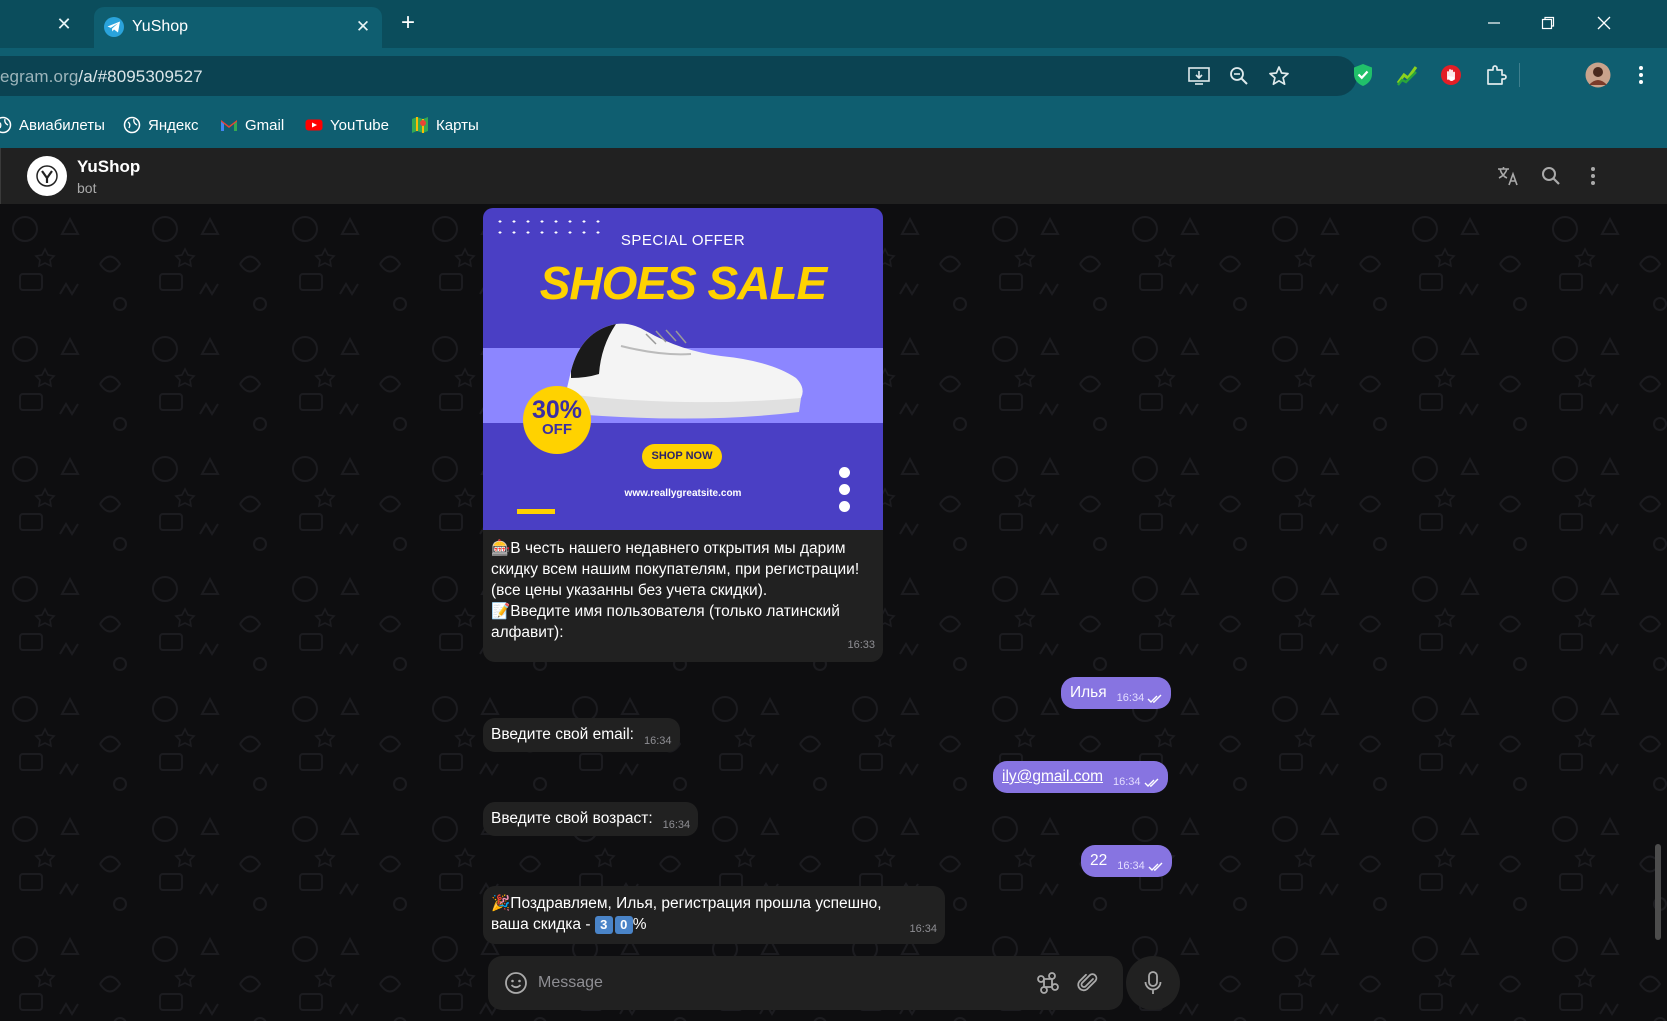 The width and height of the screenshot is (1667, 1021). Describe the element at coordinates (363, 27) in the screenshot. I see `tab-close-icon: ✕` at that location.